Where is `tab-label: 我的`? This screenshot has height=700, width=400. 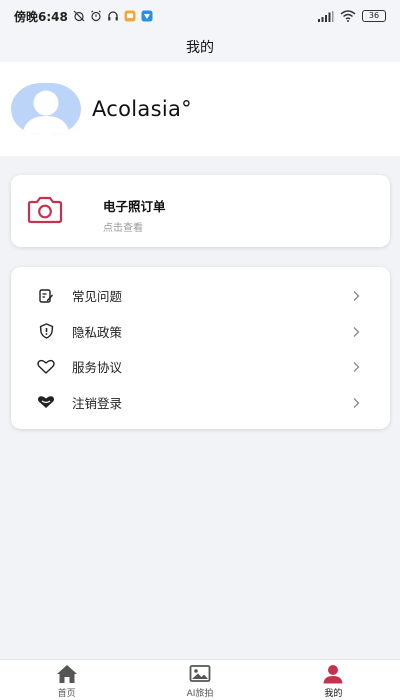 tab-label: 我的 is located at coordinates (333, 694).